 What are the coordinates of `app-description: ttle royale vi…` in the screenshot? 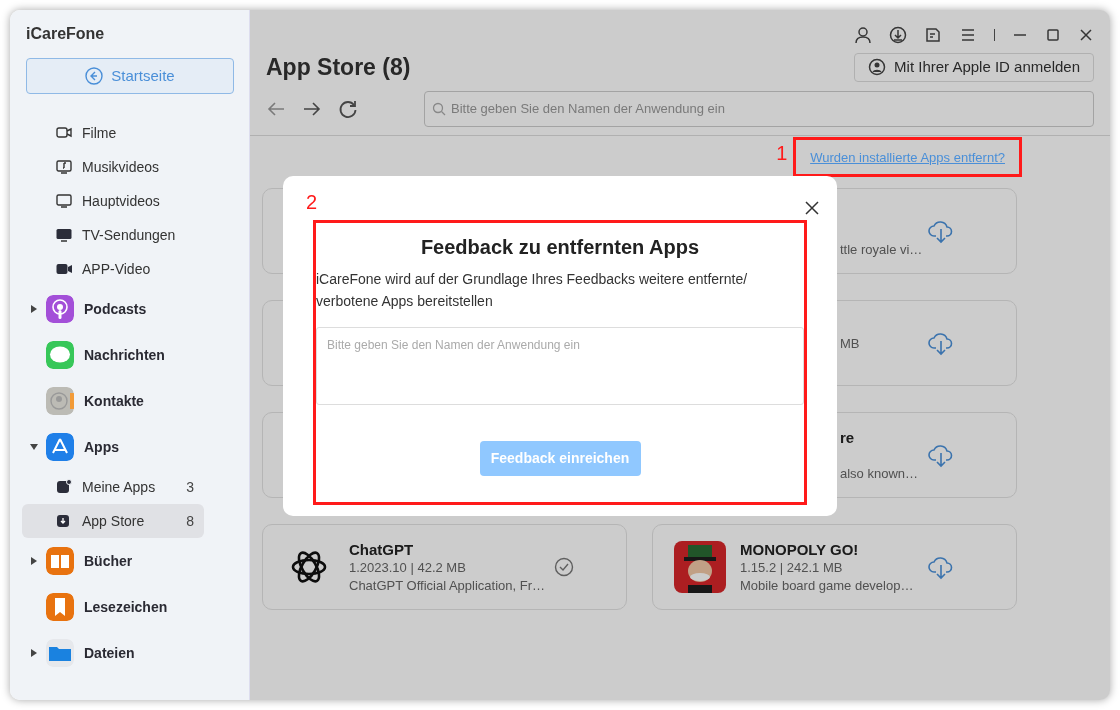 It's located at (882, 249).